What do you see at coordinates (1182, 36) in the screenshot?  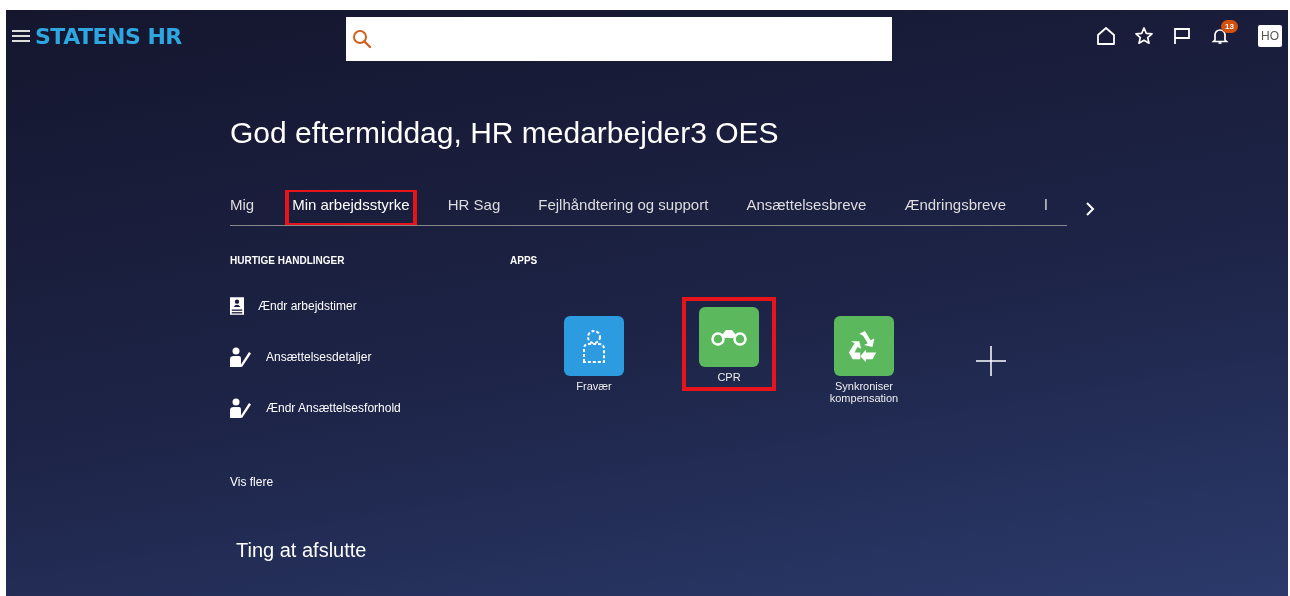 I see `flag-icon` at bounding box center [1182, 36].